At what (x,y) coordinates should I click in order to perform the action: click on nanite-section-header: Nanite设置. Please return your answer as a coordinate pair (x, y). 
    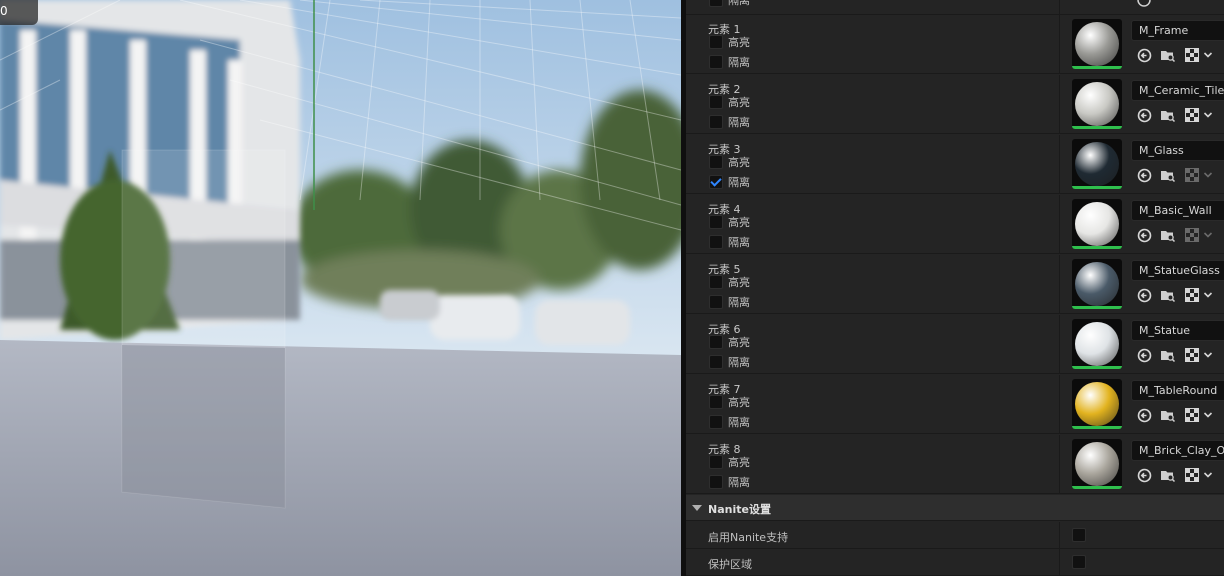
    Looking at the image, I should click on (955, 508).